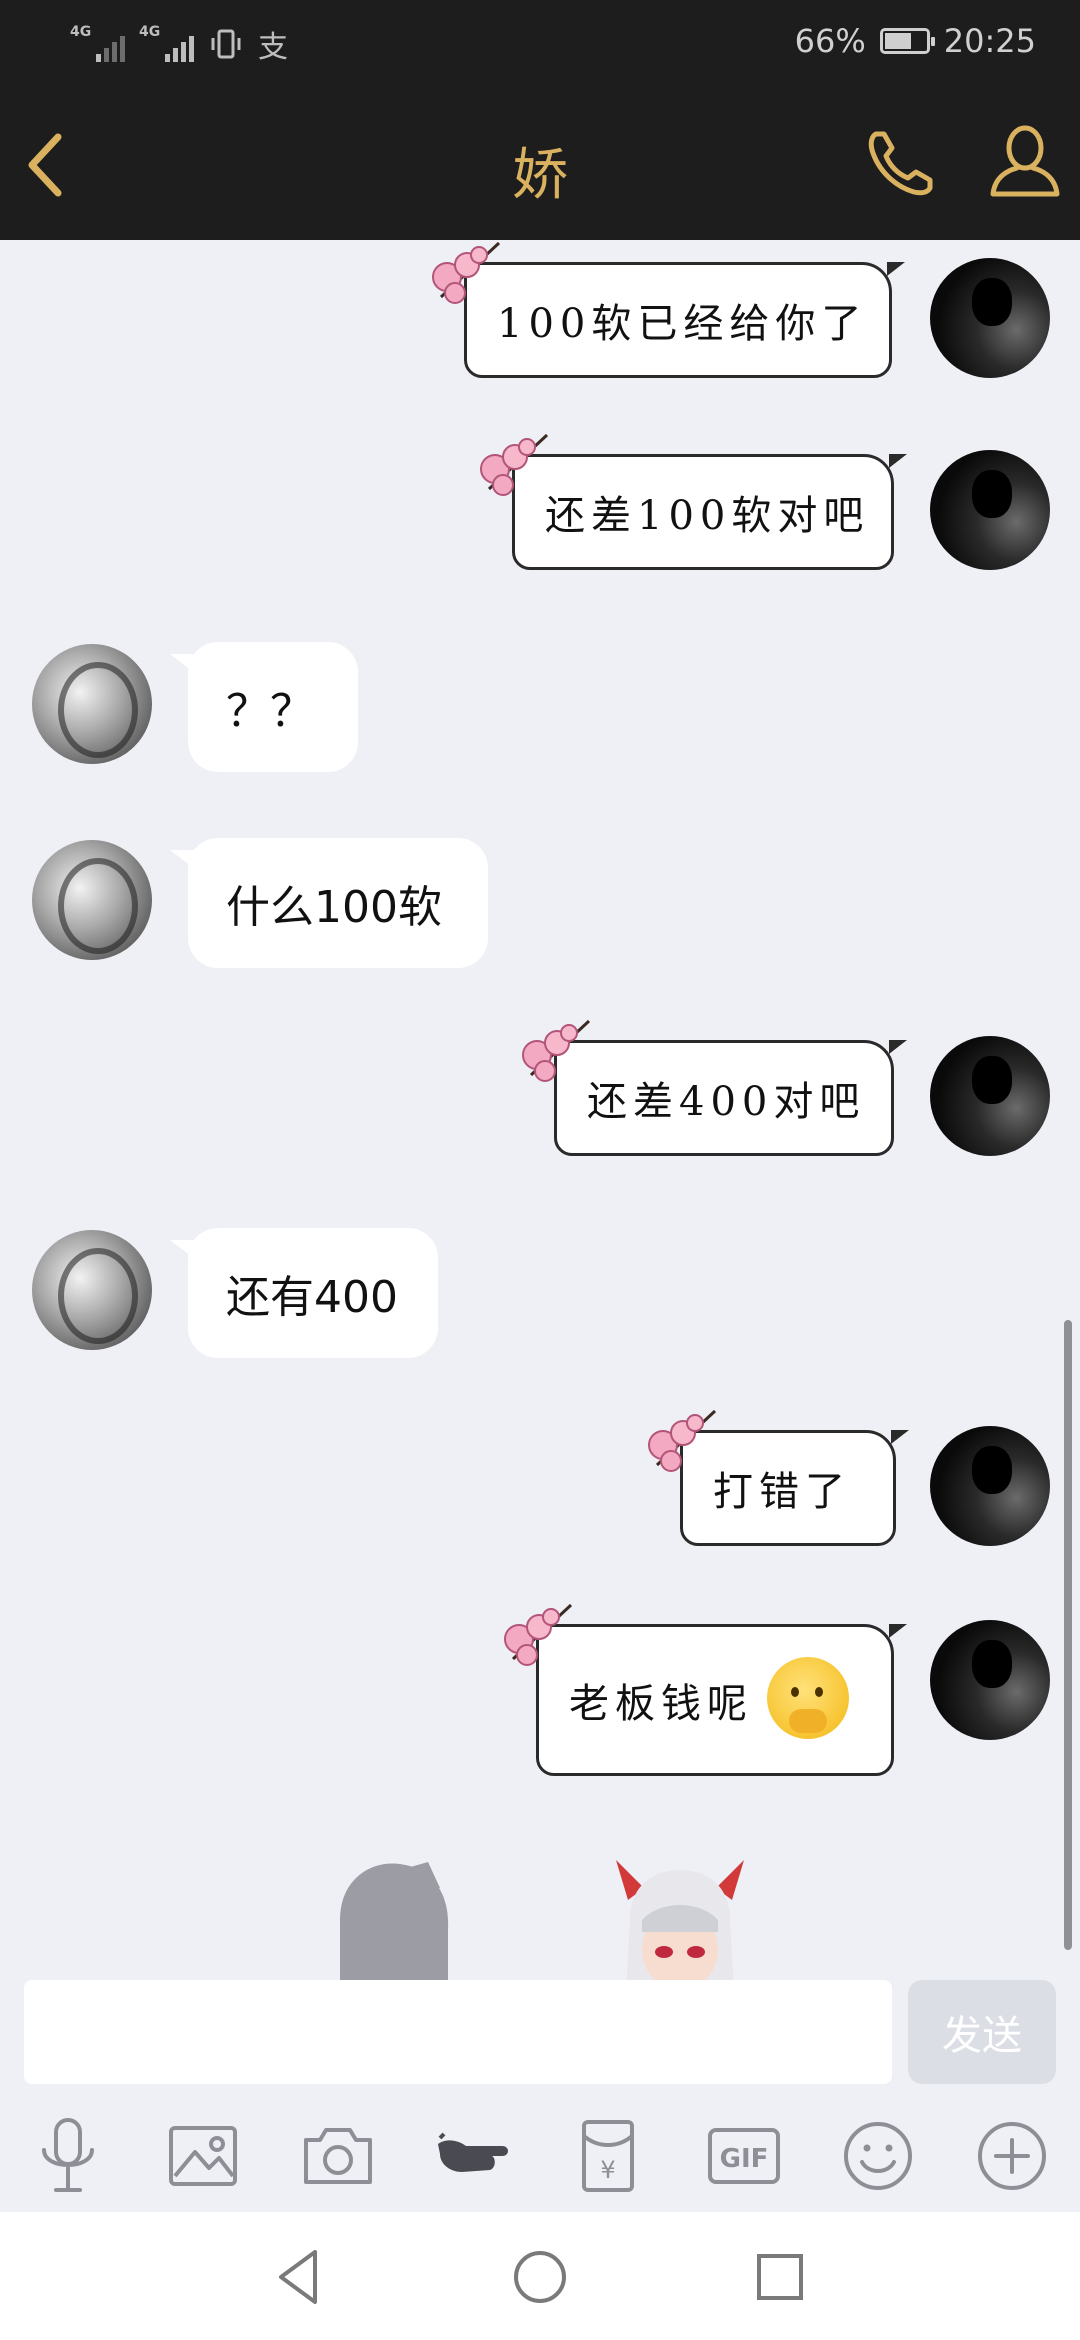  Describe the element at coordinates (226, 44) in the screenshot. I see `vibrate-icon` at that location.